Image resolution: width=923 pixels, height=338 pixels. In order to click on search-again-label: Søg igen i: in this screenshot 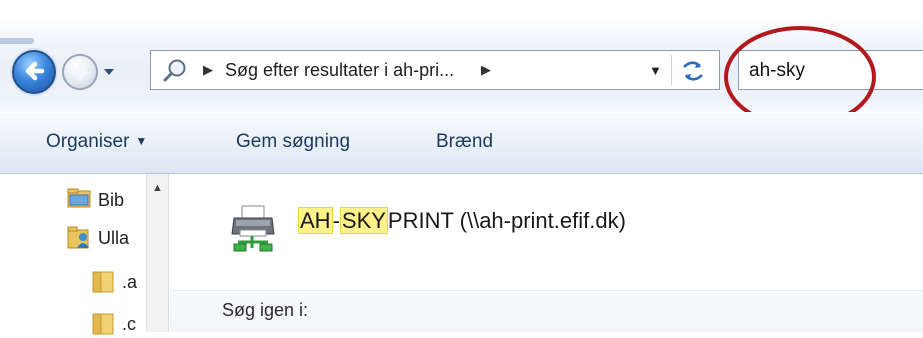, I will do `click(265, 310)`.